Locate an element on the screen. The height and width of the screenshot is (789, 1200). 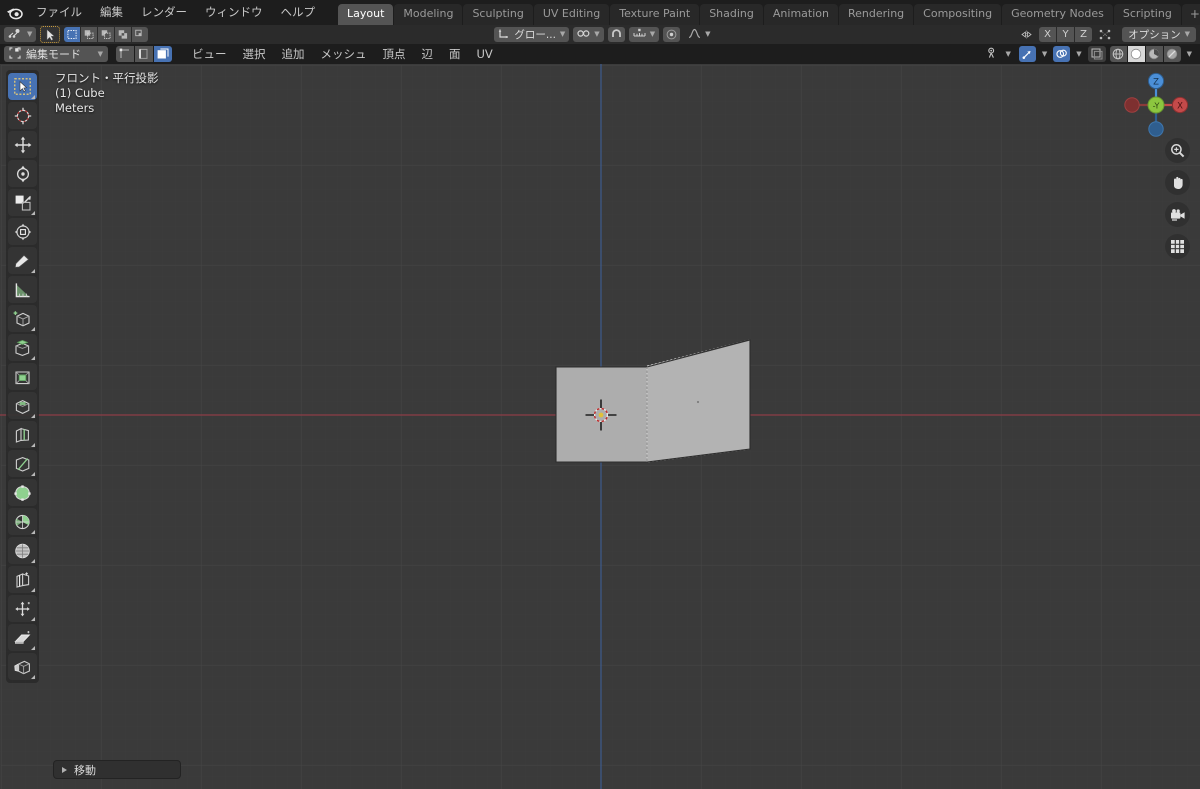
tool-shrink-fatten is located at coordinates (22, 608).